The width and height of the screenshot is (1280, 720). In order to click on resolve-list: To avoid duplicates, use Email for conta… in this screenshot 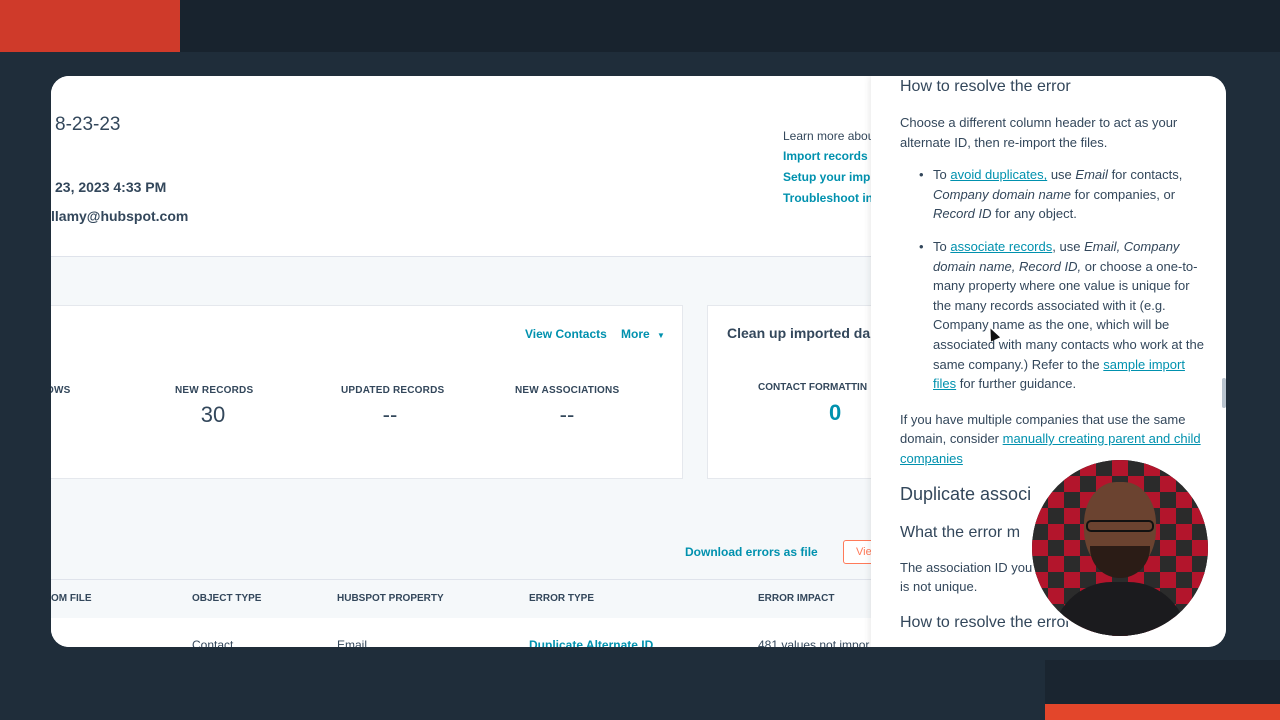, I will do `click(1052, 279)`.